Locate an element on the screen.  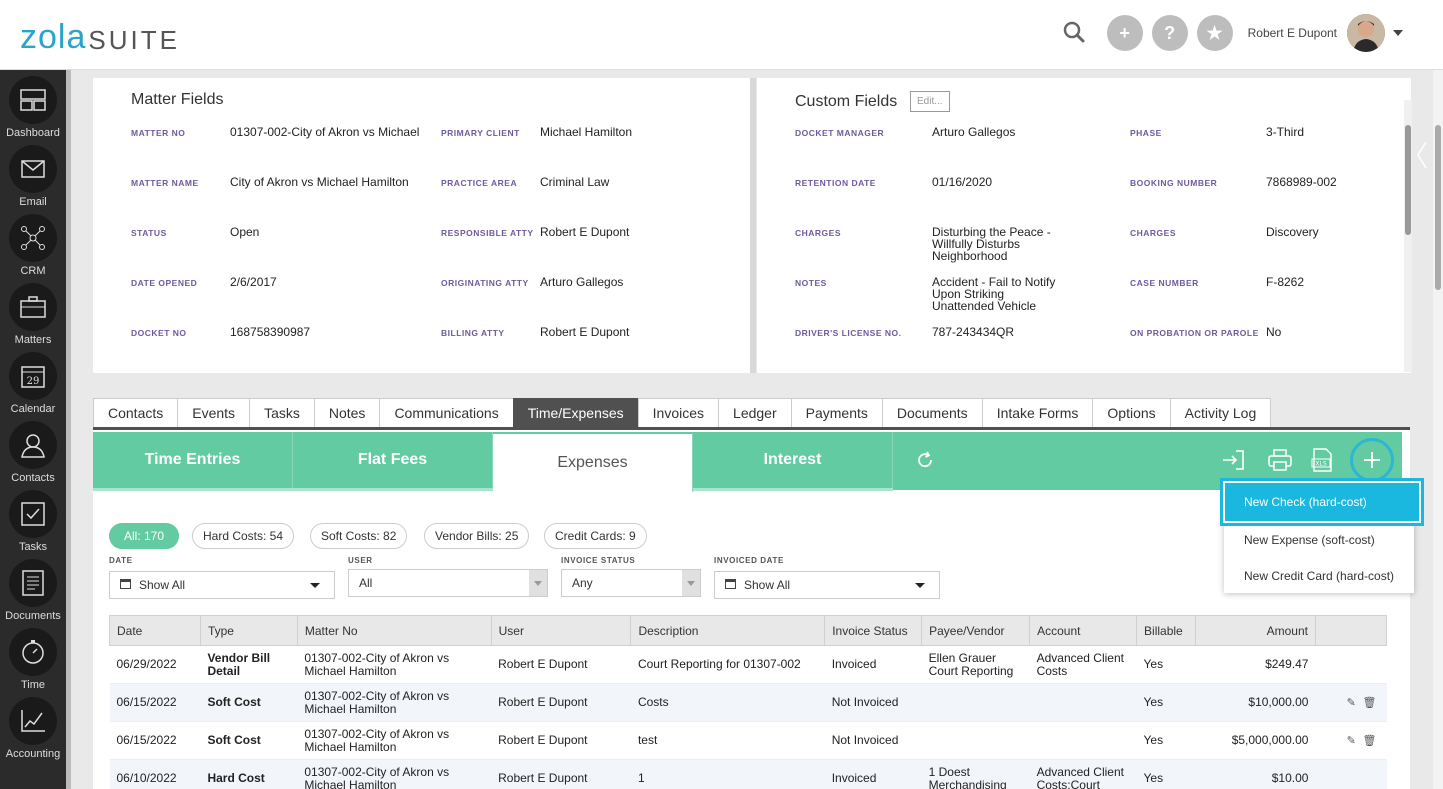
sidebar-item-label: Email is located at coordinates (33, 202).